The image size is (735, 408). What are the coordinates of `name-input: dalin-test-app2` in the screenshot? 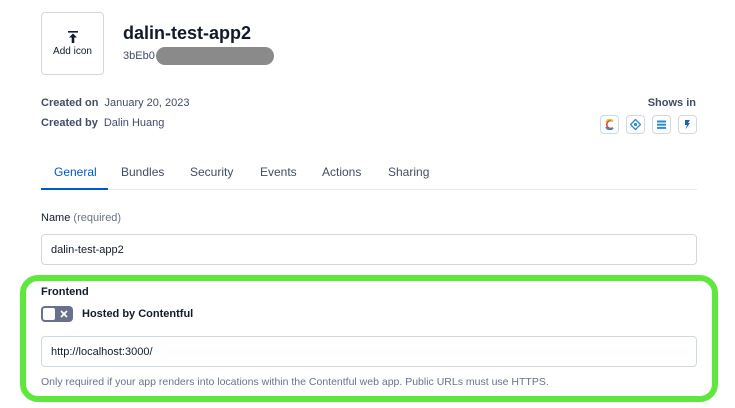 It's located at (369, 249).